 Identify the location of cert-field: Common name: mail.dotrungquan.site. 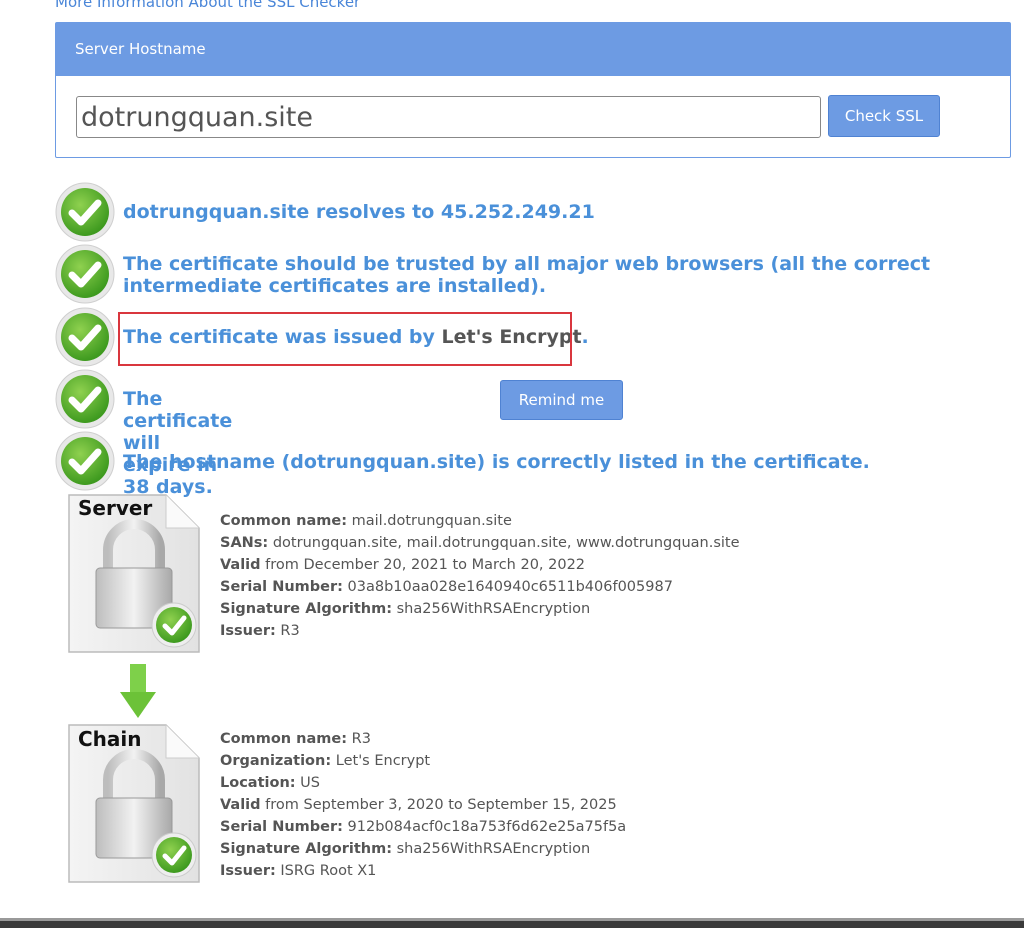
(366, 521).